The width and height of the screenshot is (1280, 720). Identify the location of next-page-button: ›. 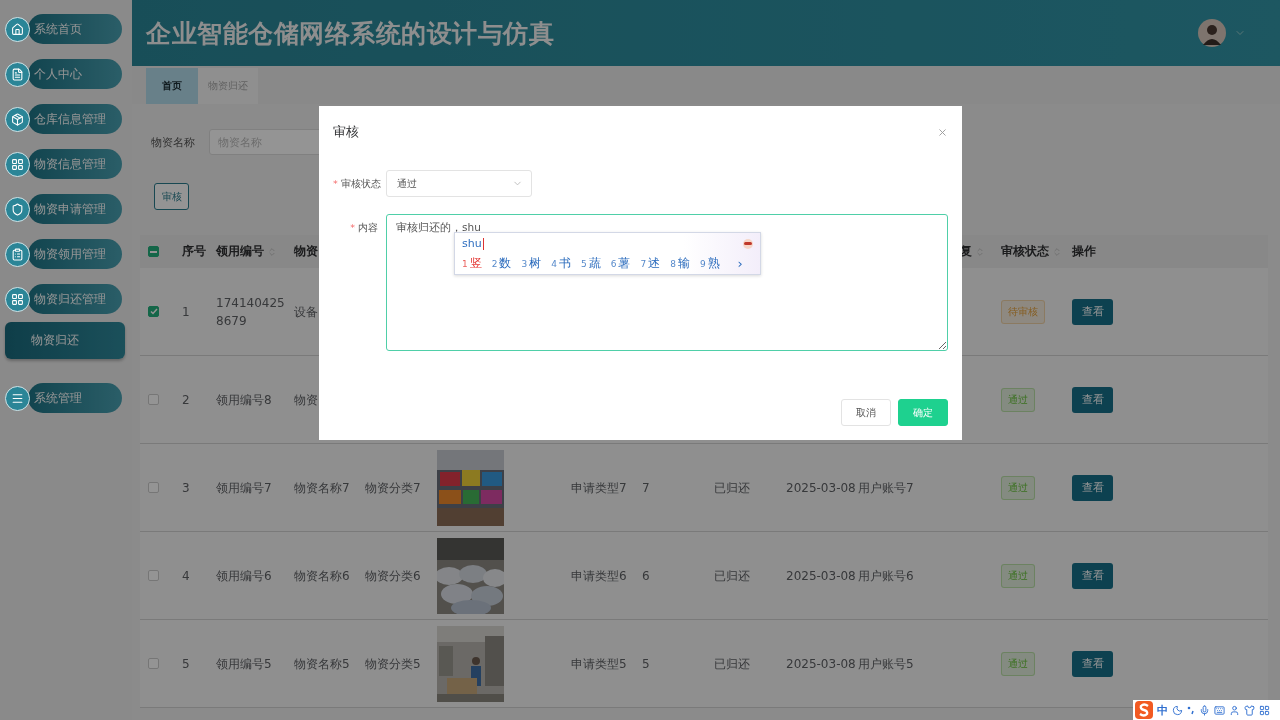
(740, 263).